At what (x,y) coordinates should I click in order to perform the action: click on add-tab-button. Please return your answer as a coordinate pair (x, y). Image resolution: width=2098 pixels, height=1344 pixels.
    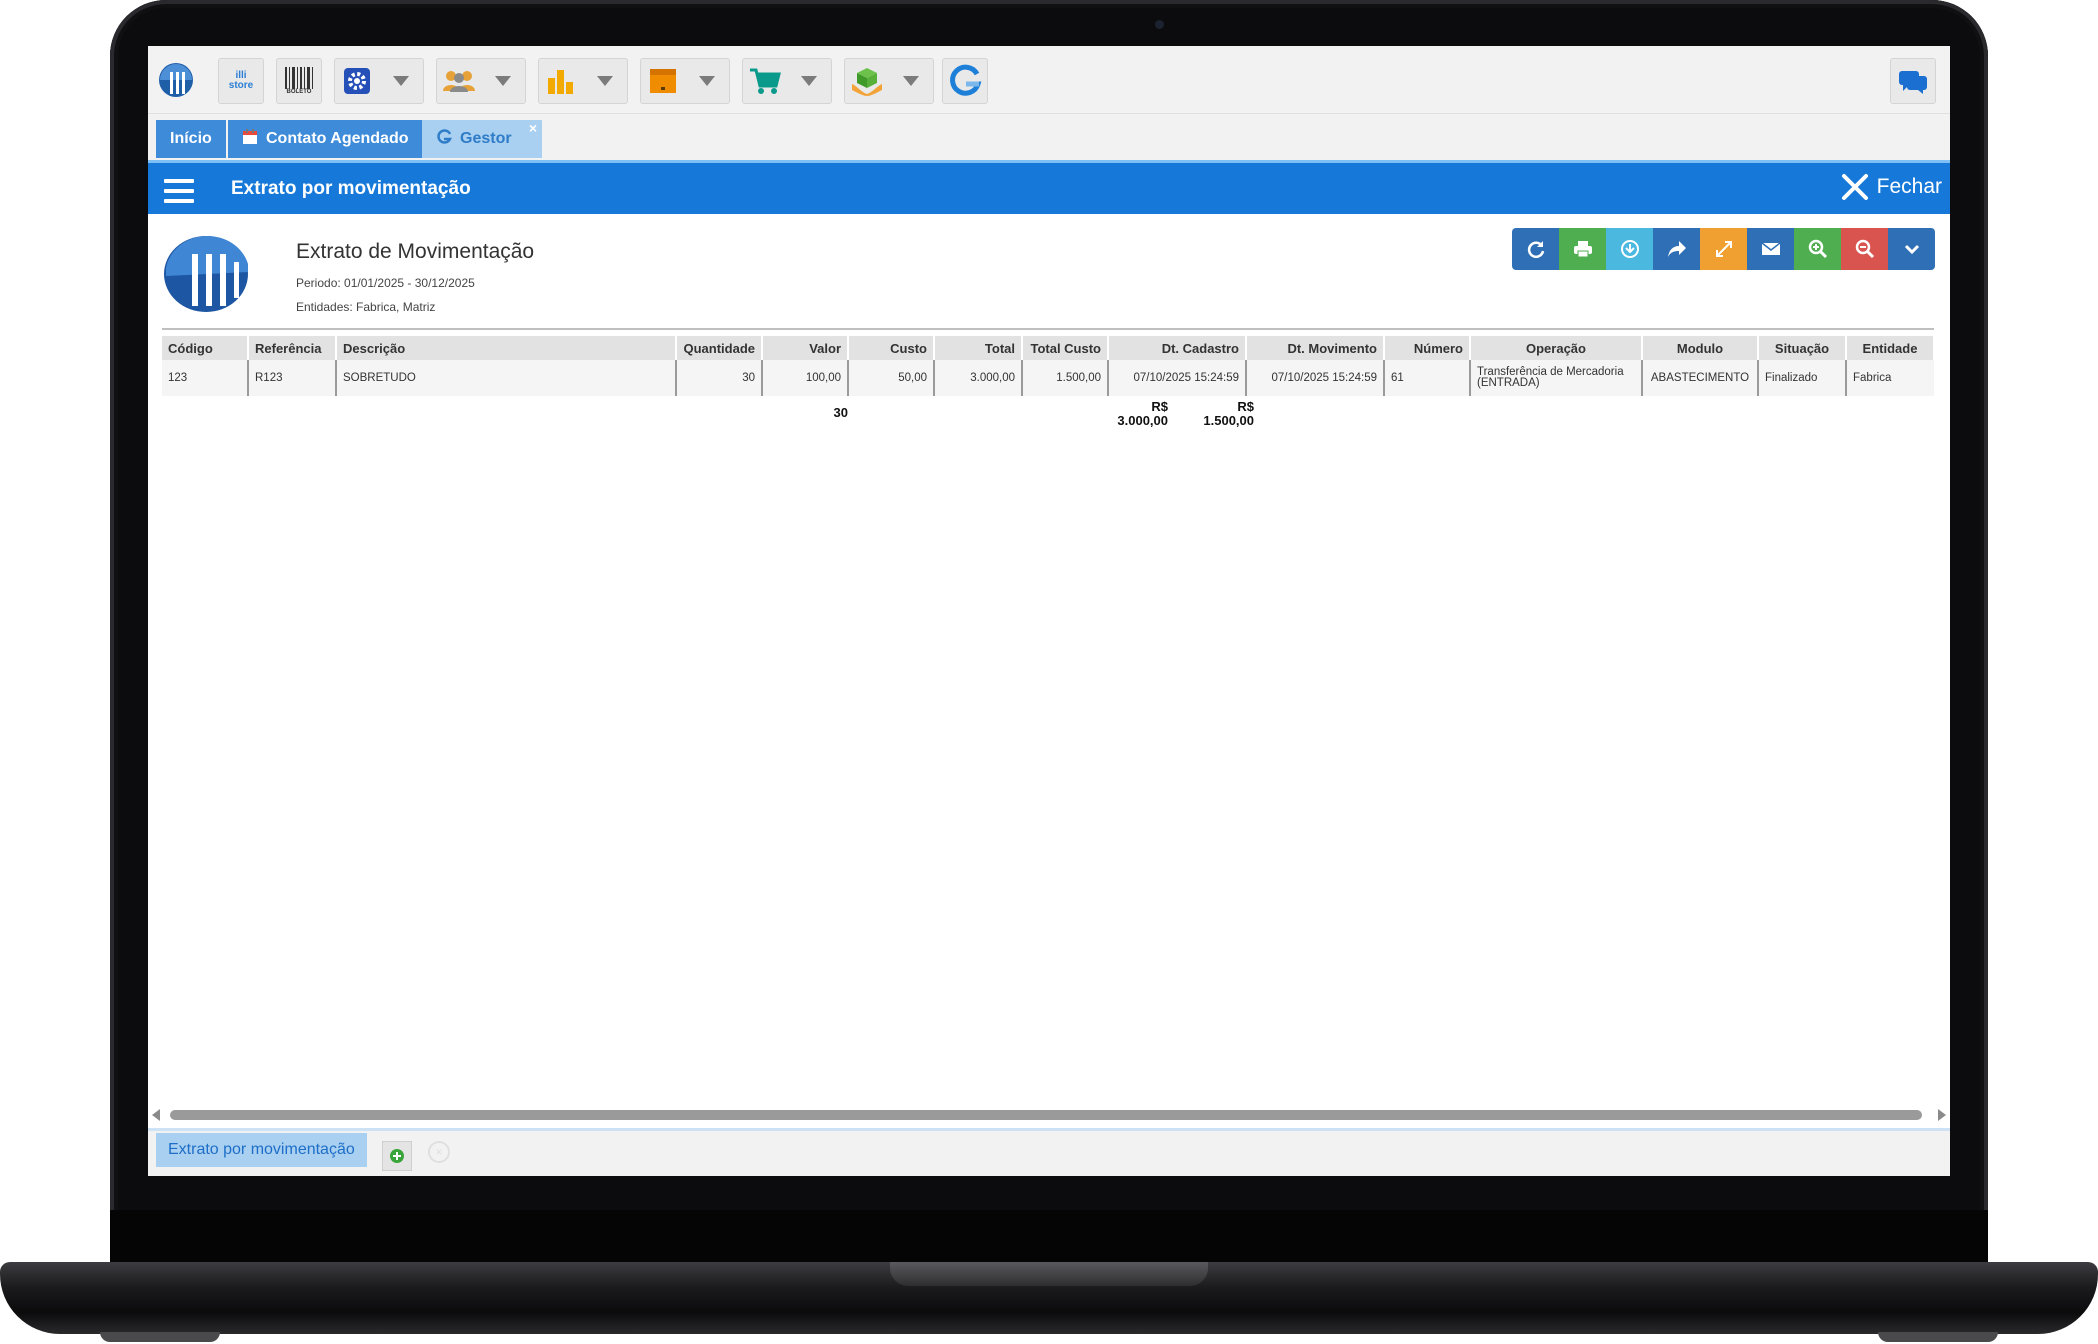
    Looking at the image, I should click on (397, 1156).